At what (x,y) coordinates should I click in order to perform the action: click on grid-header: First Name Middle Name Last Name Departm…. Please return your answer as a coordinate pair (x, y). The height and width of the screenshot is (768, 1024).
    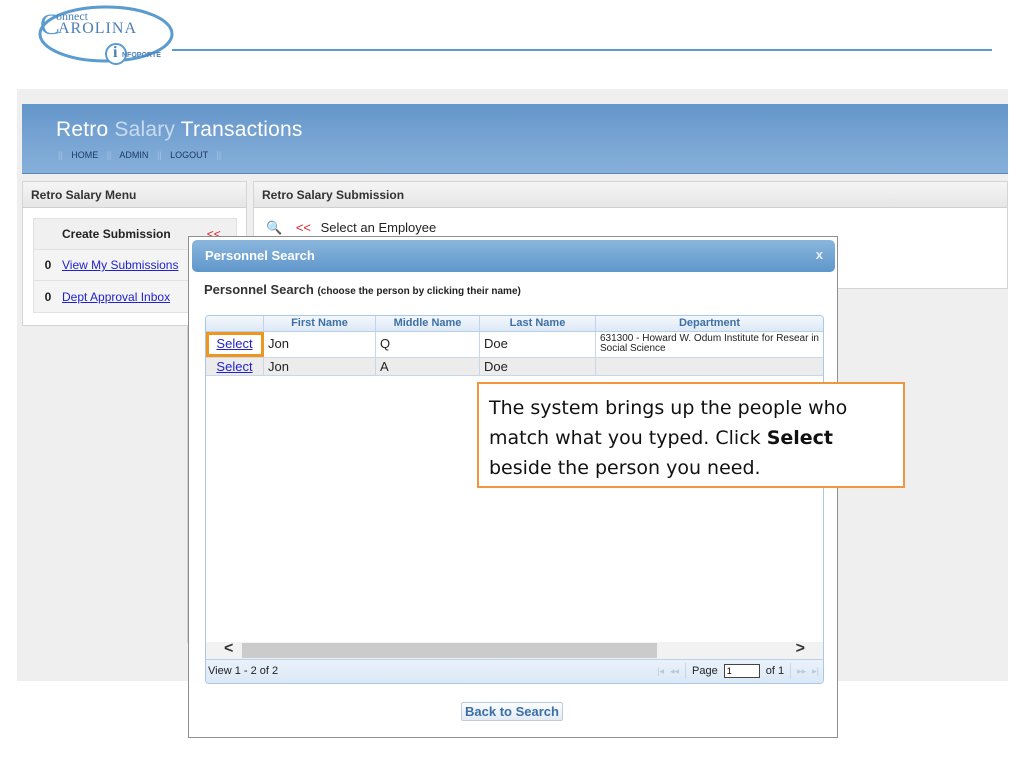
    Looking at the image, I should click on (514, 324).